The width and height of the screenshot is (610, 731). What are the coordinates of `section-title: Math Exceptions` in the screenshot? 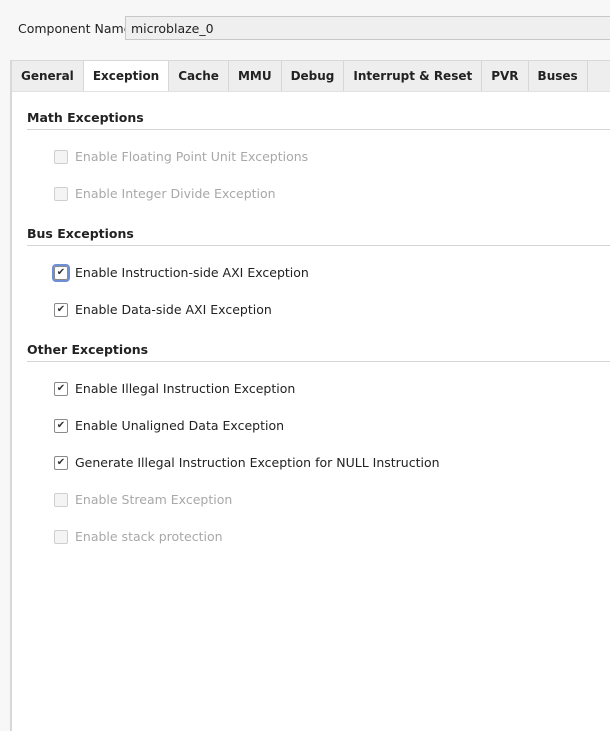 It's located at (318, 120).